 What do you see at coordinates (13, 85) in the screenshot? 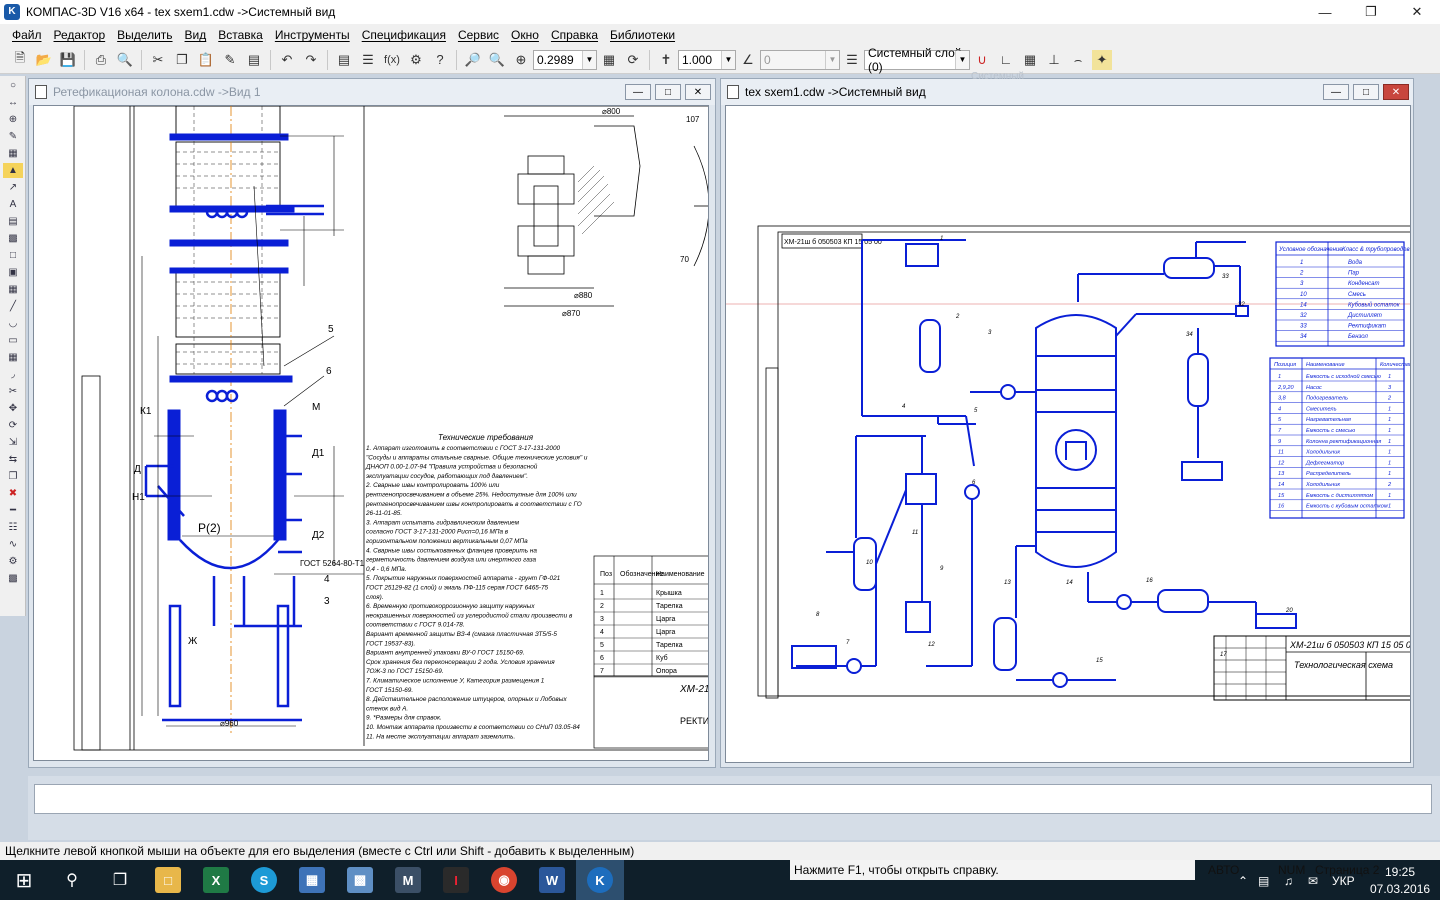
I see `geometry-icon: ○` at bounding box center [13, 85].